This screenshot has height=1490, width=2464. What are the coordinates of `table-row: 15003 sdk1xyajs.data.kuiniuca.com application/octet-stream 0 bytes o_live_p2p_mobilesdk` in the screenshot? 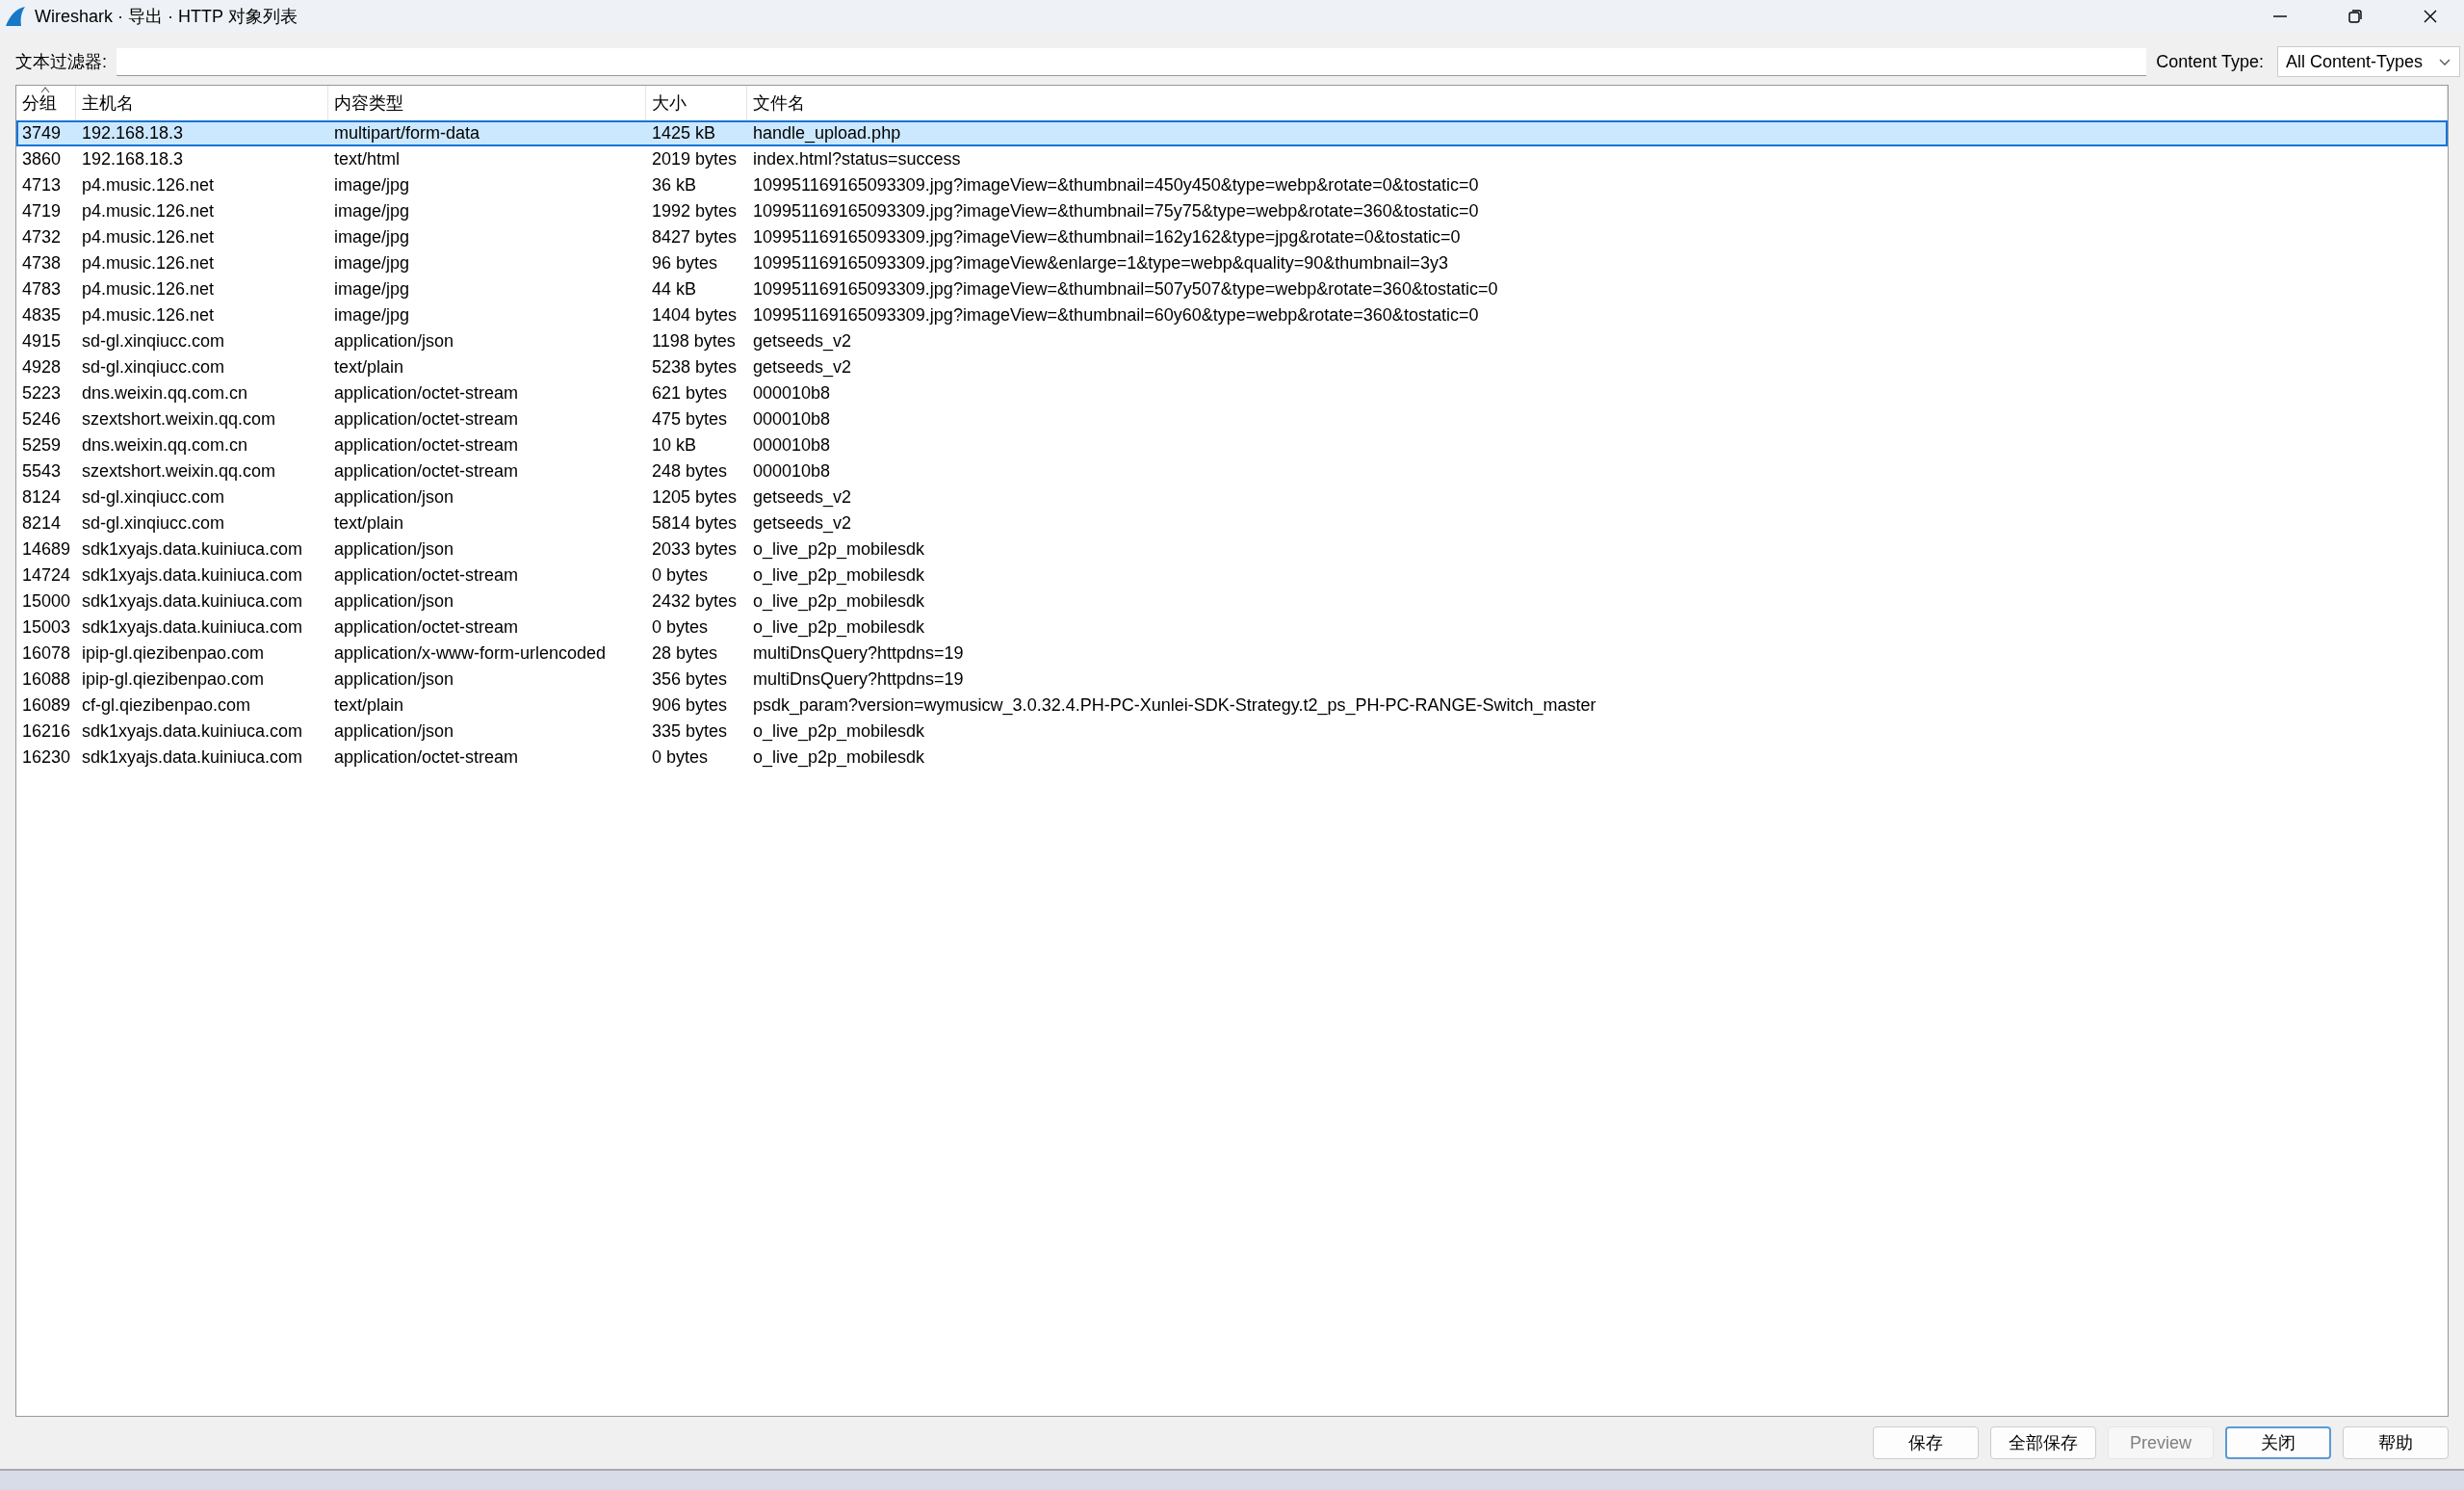 It's located at (1232, 627).